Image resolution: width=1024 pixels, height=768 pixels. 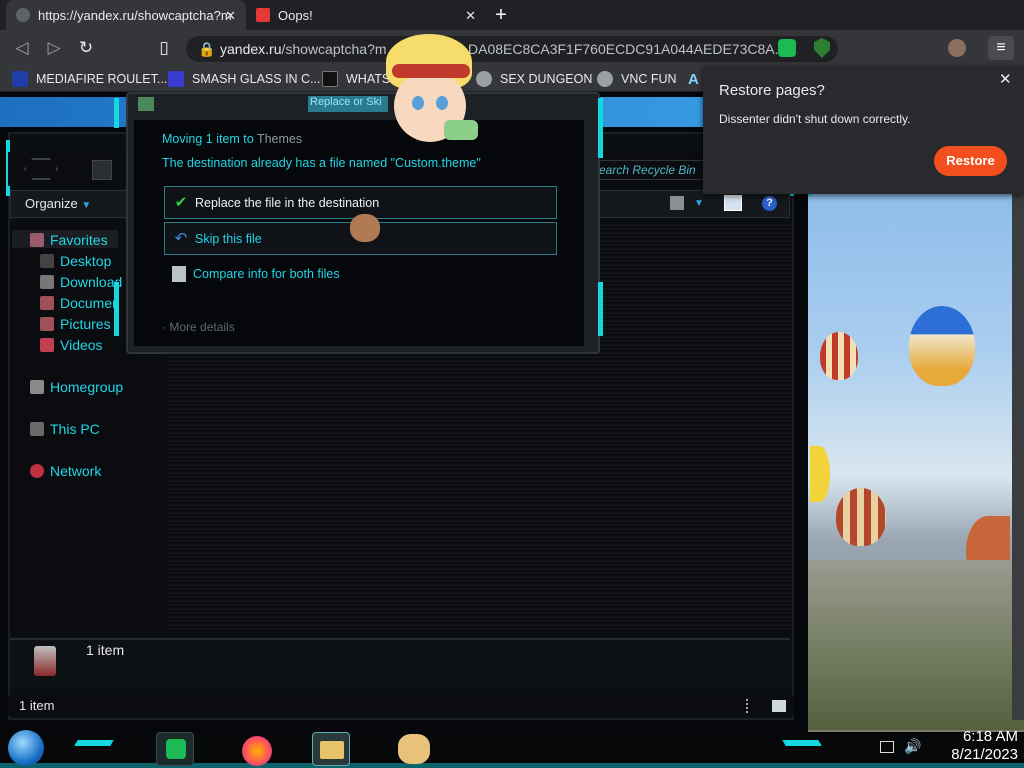 What do you see at coordinates (769, 203) in the screenshot?
I see `help-icon: ?` at bounding box center [769, 203].